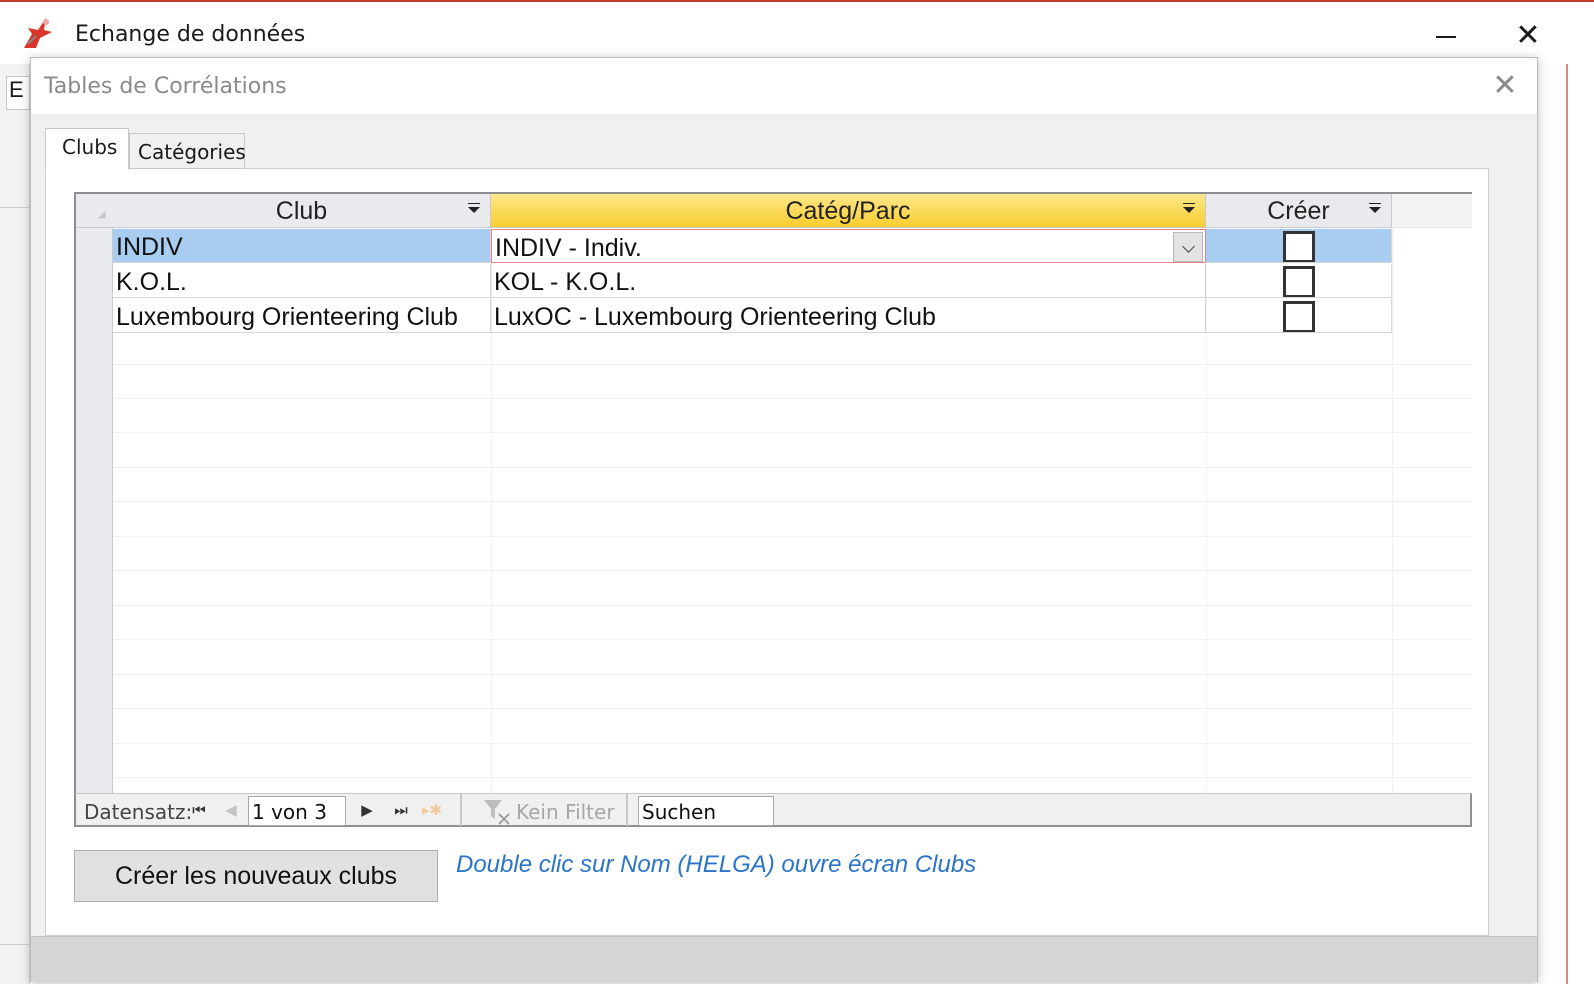  I want to click on dialog-footer, so click(784, 959).